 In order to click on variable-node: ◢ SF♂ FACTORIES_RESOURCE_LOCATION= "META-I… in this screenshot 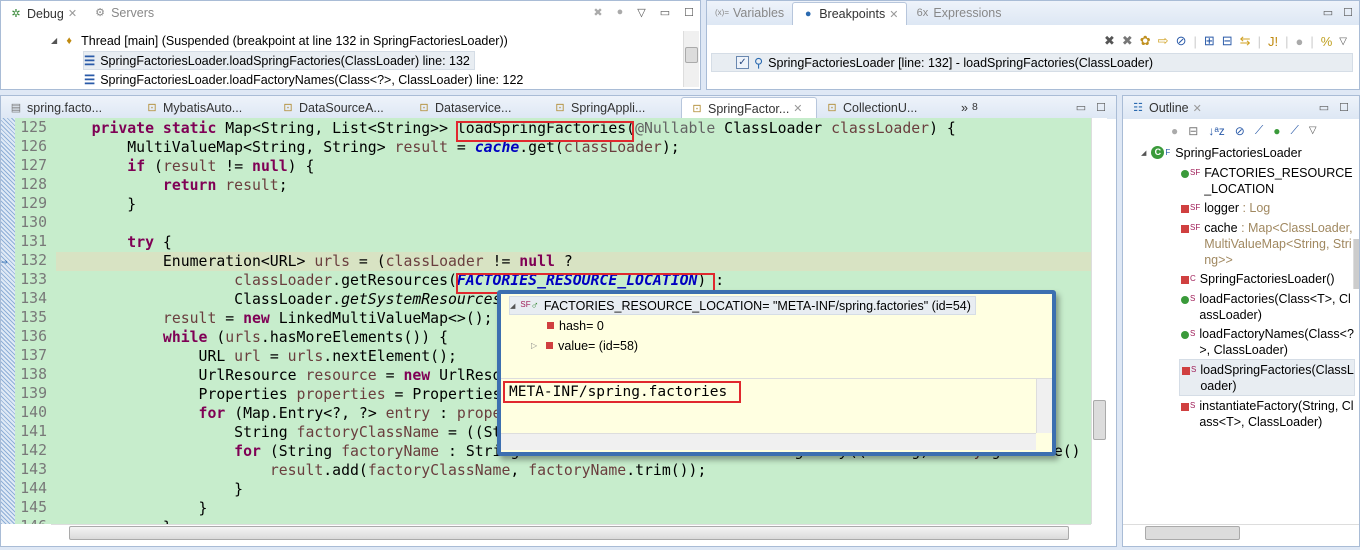, I will do `click(742, 305)`.